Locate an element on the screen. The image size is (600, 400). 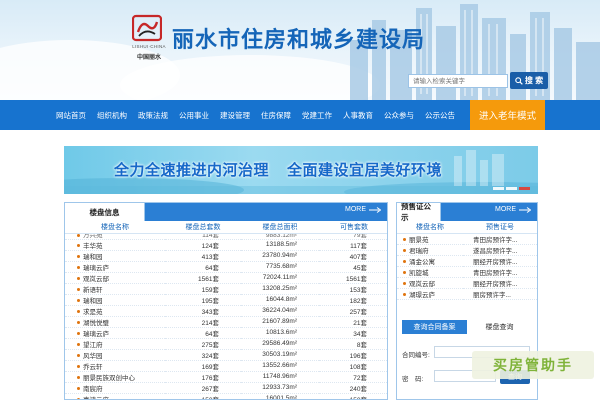
table-row: 湖悦悦璧 214套 21607.89m² 21套 is located at coordinates (226, 322).